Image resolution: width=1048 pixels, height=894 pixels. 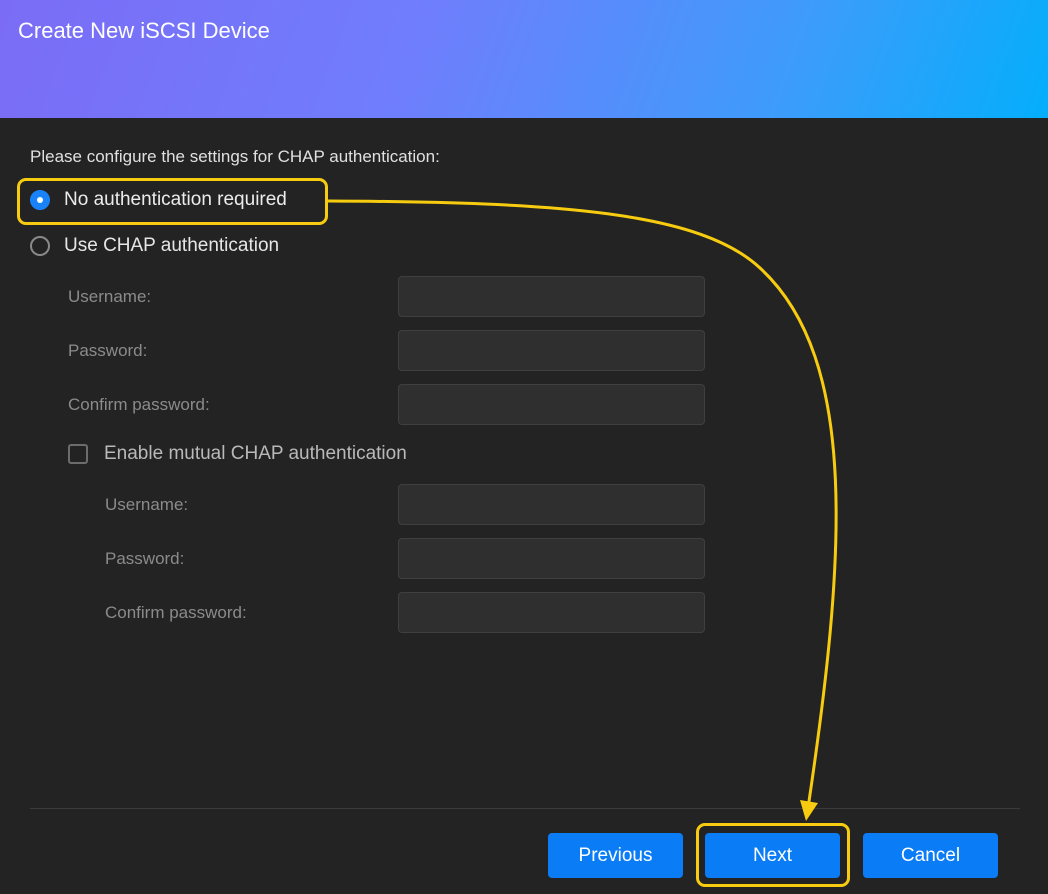 What do you see at coordinates (772, 855) in the screenshot?
I see `next-button: Next` at bounding box center [772, 855].